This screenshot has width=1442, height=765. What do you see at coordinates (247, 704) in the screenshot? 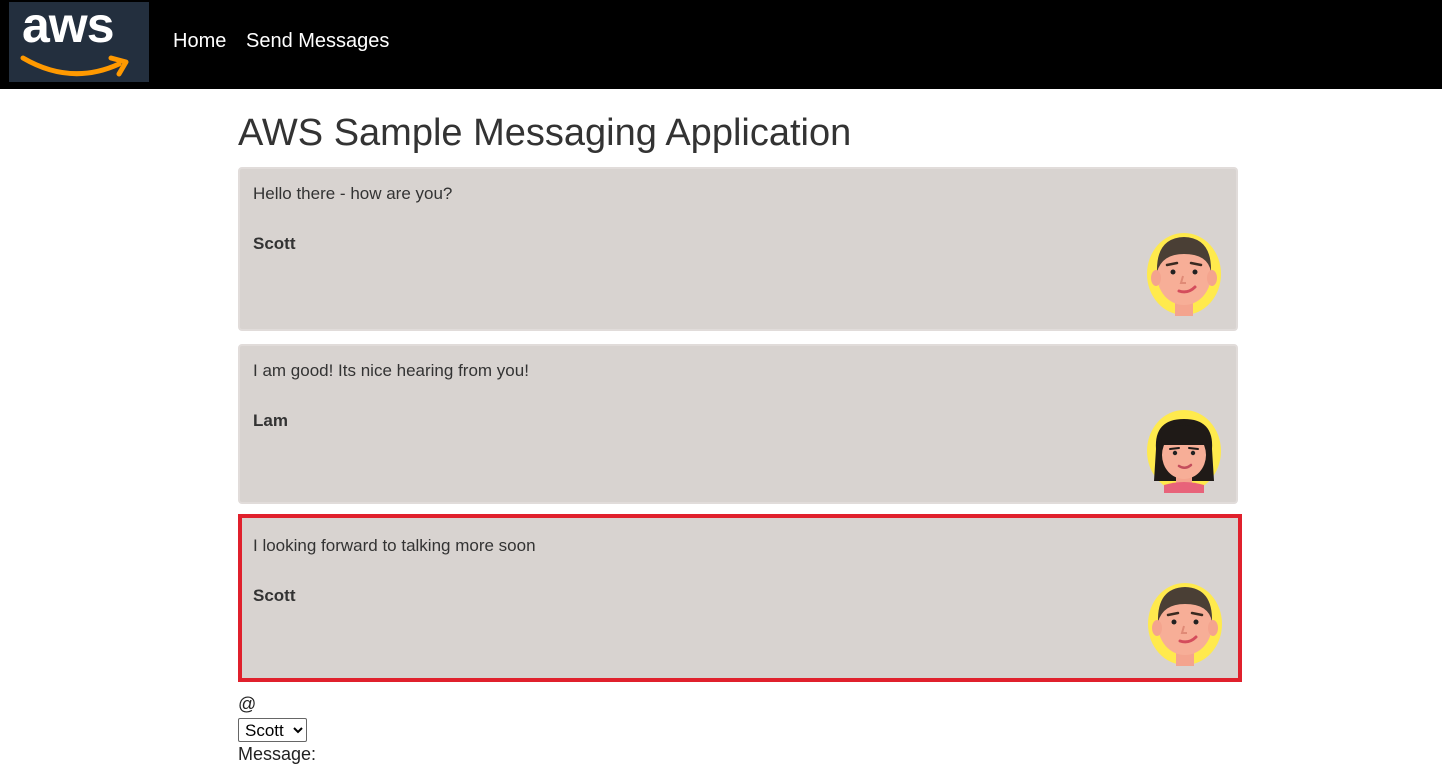
I see `at-label: @` at bounding box center [247, 704].